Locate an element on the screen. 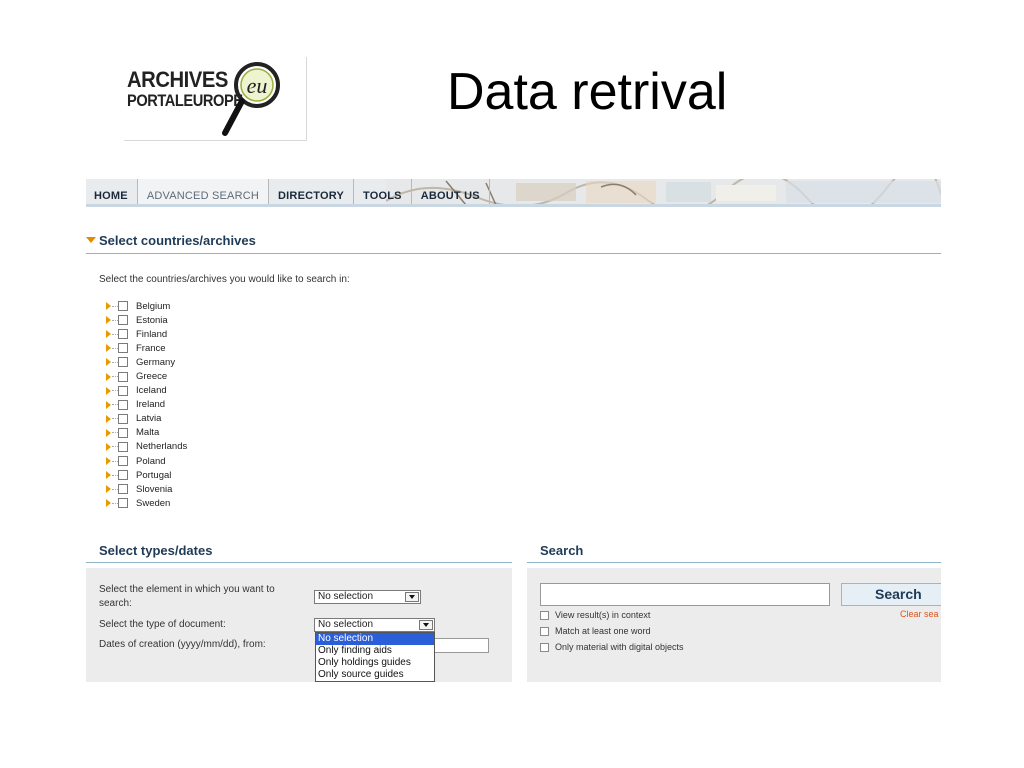 The width and height of the screenshot is (1024, 768). search-button: Search is located at coordinates (891, 594).